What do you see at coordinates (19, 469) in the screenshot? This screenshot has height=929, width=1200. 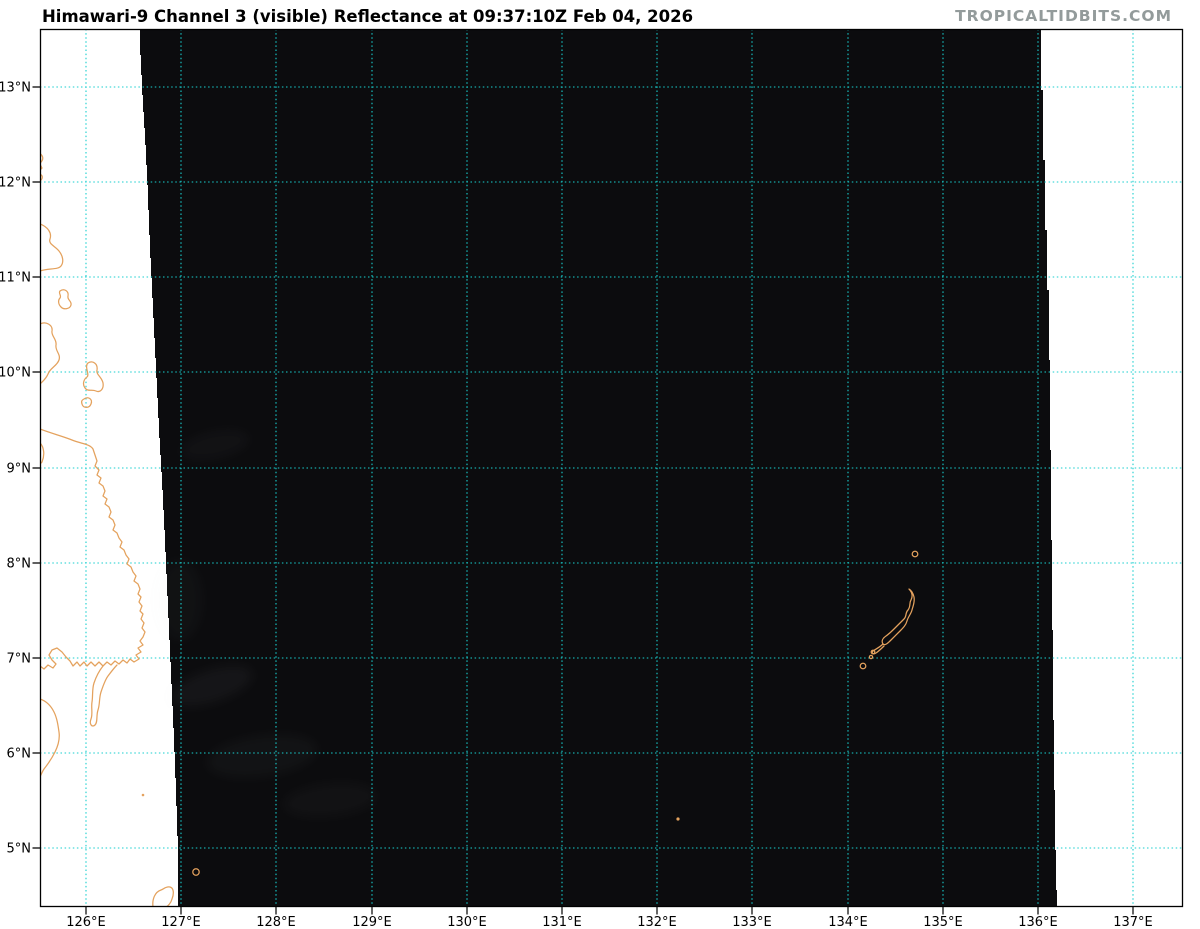 I see `lat-label: 9°N` at bounding box center [19, 469].